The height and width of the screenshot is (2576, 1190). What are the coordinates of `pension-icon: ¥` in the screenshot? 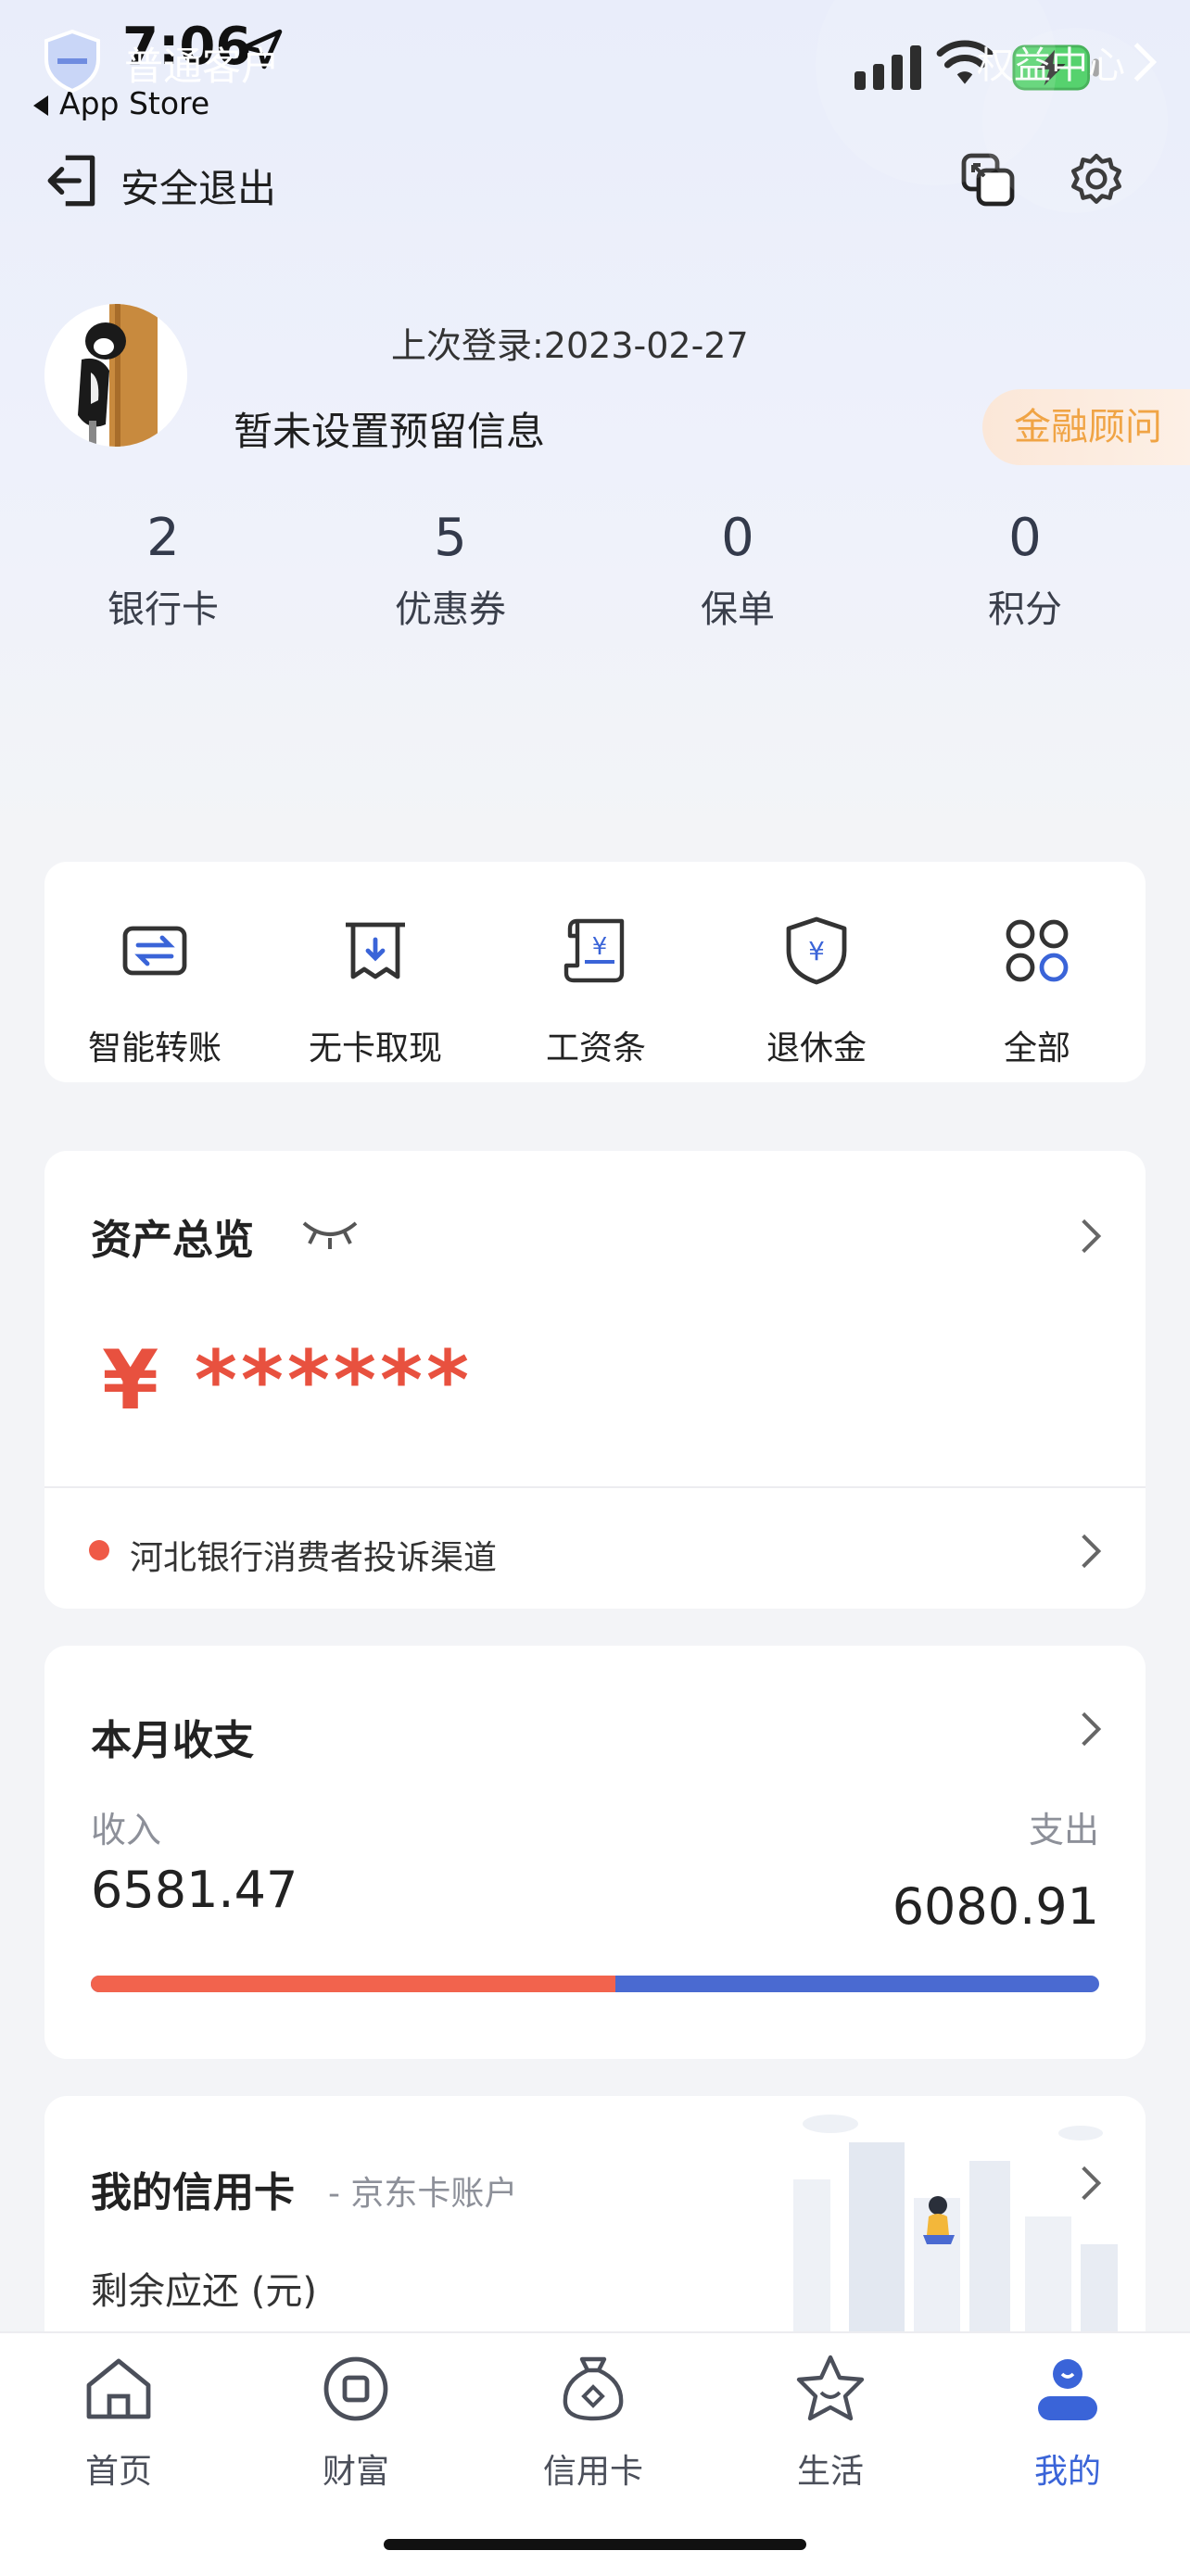 It's located at (816, 951).